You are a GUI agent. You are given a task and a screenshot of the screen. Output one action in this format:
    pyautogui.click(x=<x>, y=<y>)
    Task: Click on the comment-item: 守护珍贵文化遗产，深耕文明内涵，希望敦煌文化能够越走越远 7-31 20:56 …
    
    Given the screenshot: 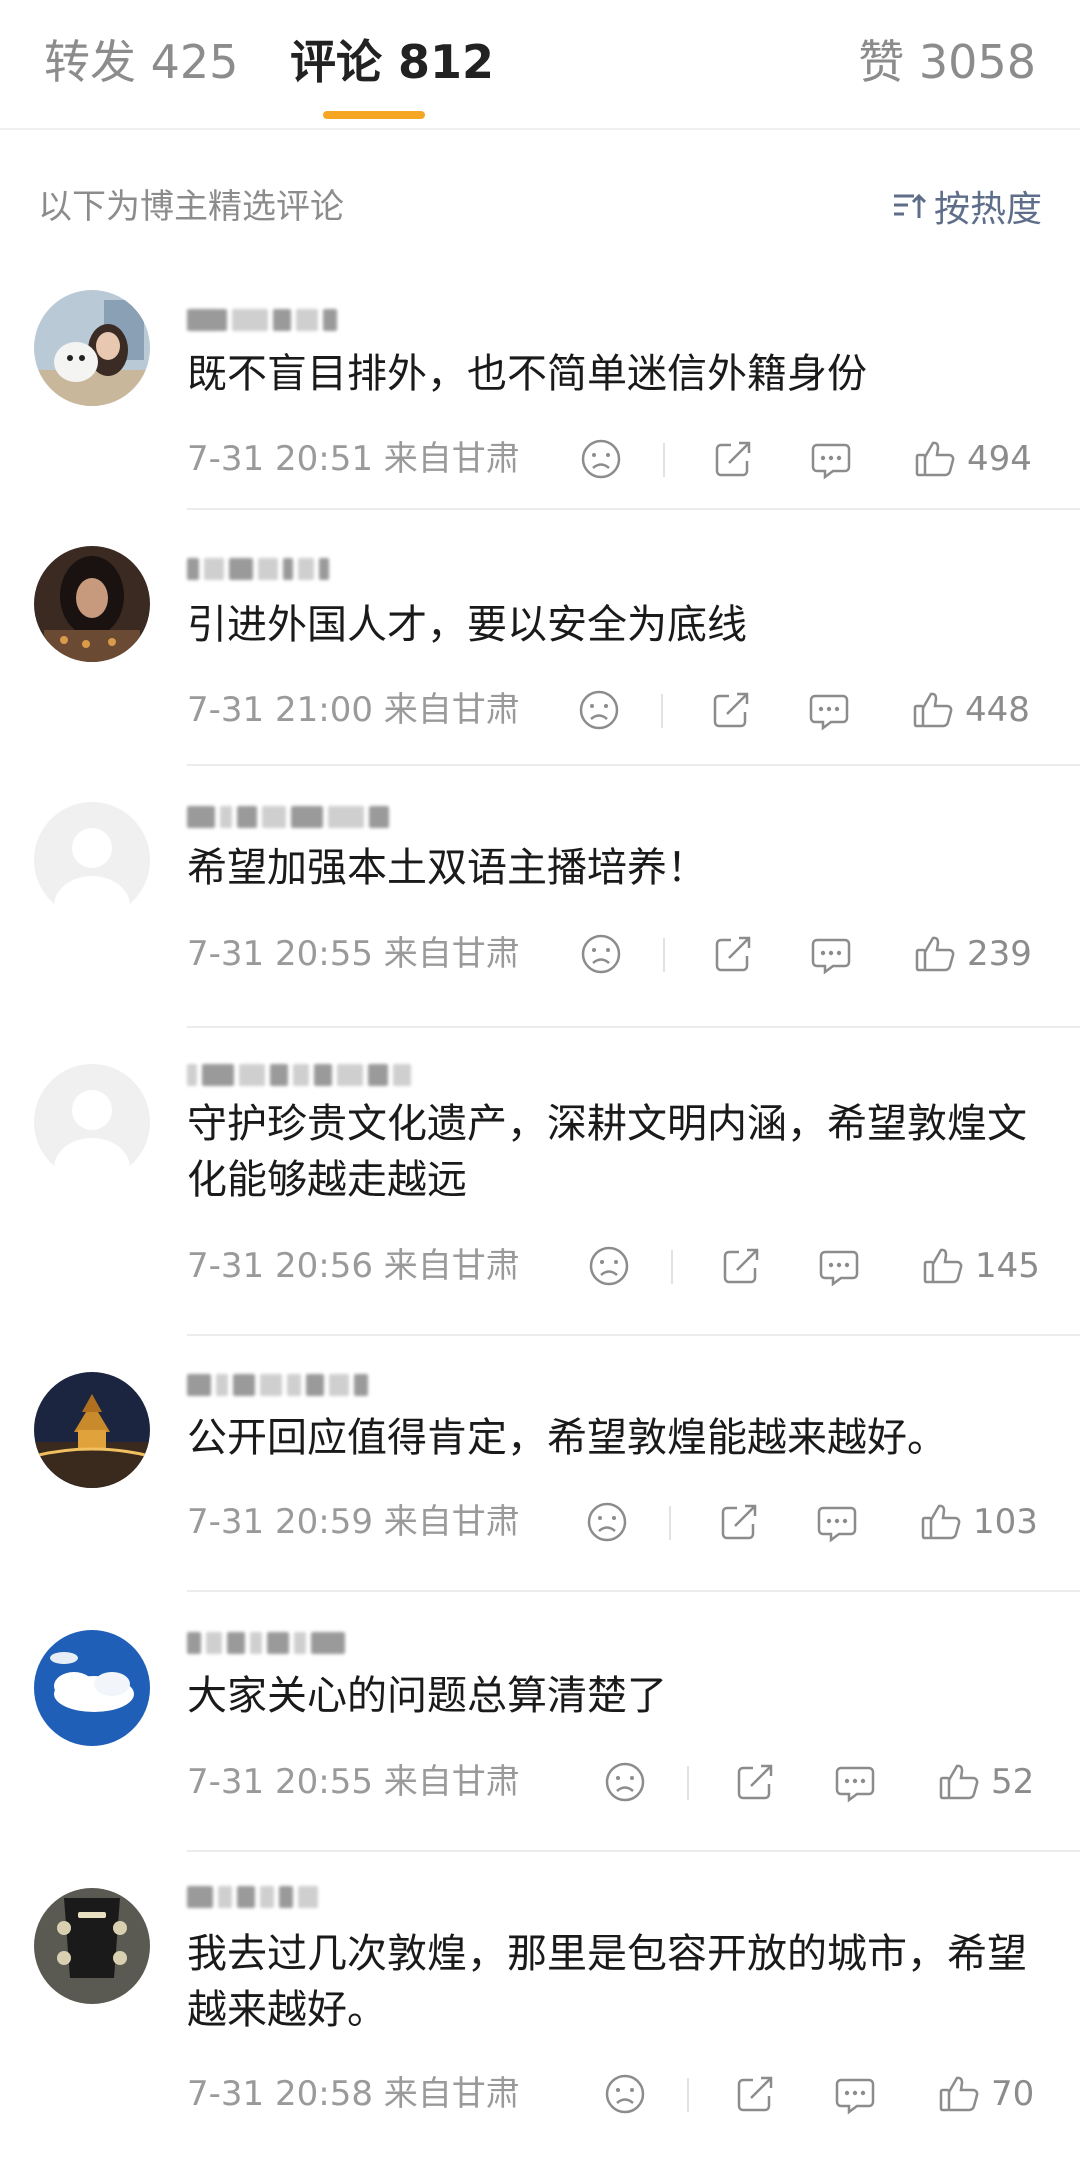 What is the action you would take?
    pyautogui.click(x=540, y=1190)
    